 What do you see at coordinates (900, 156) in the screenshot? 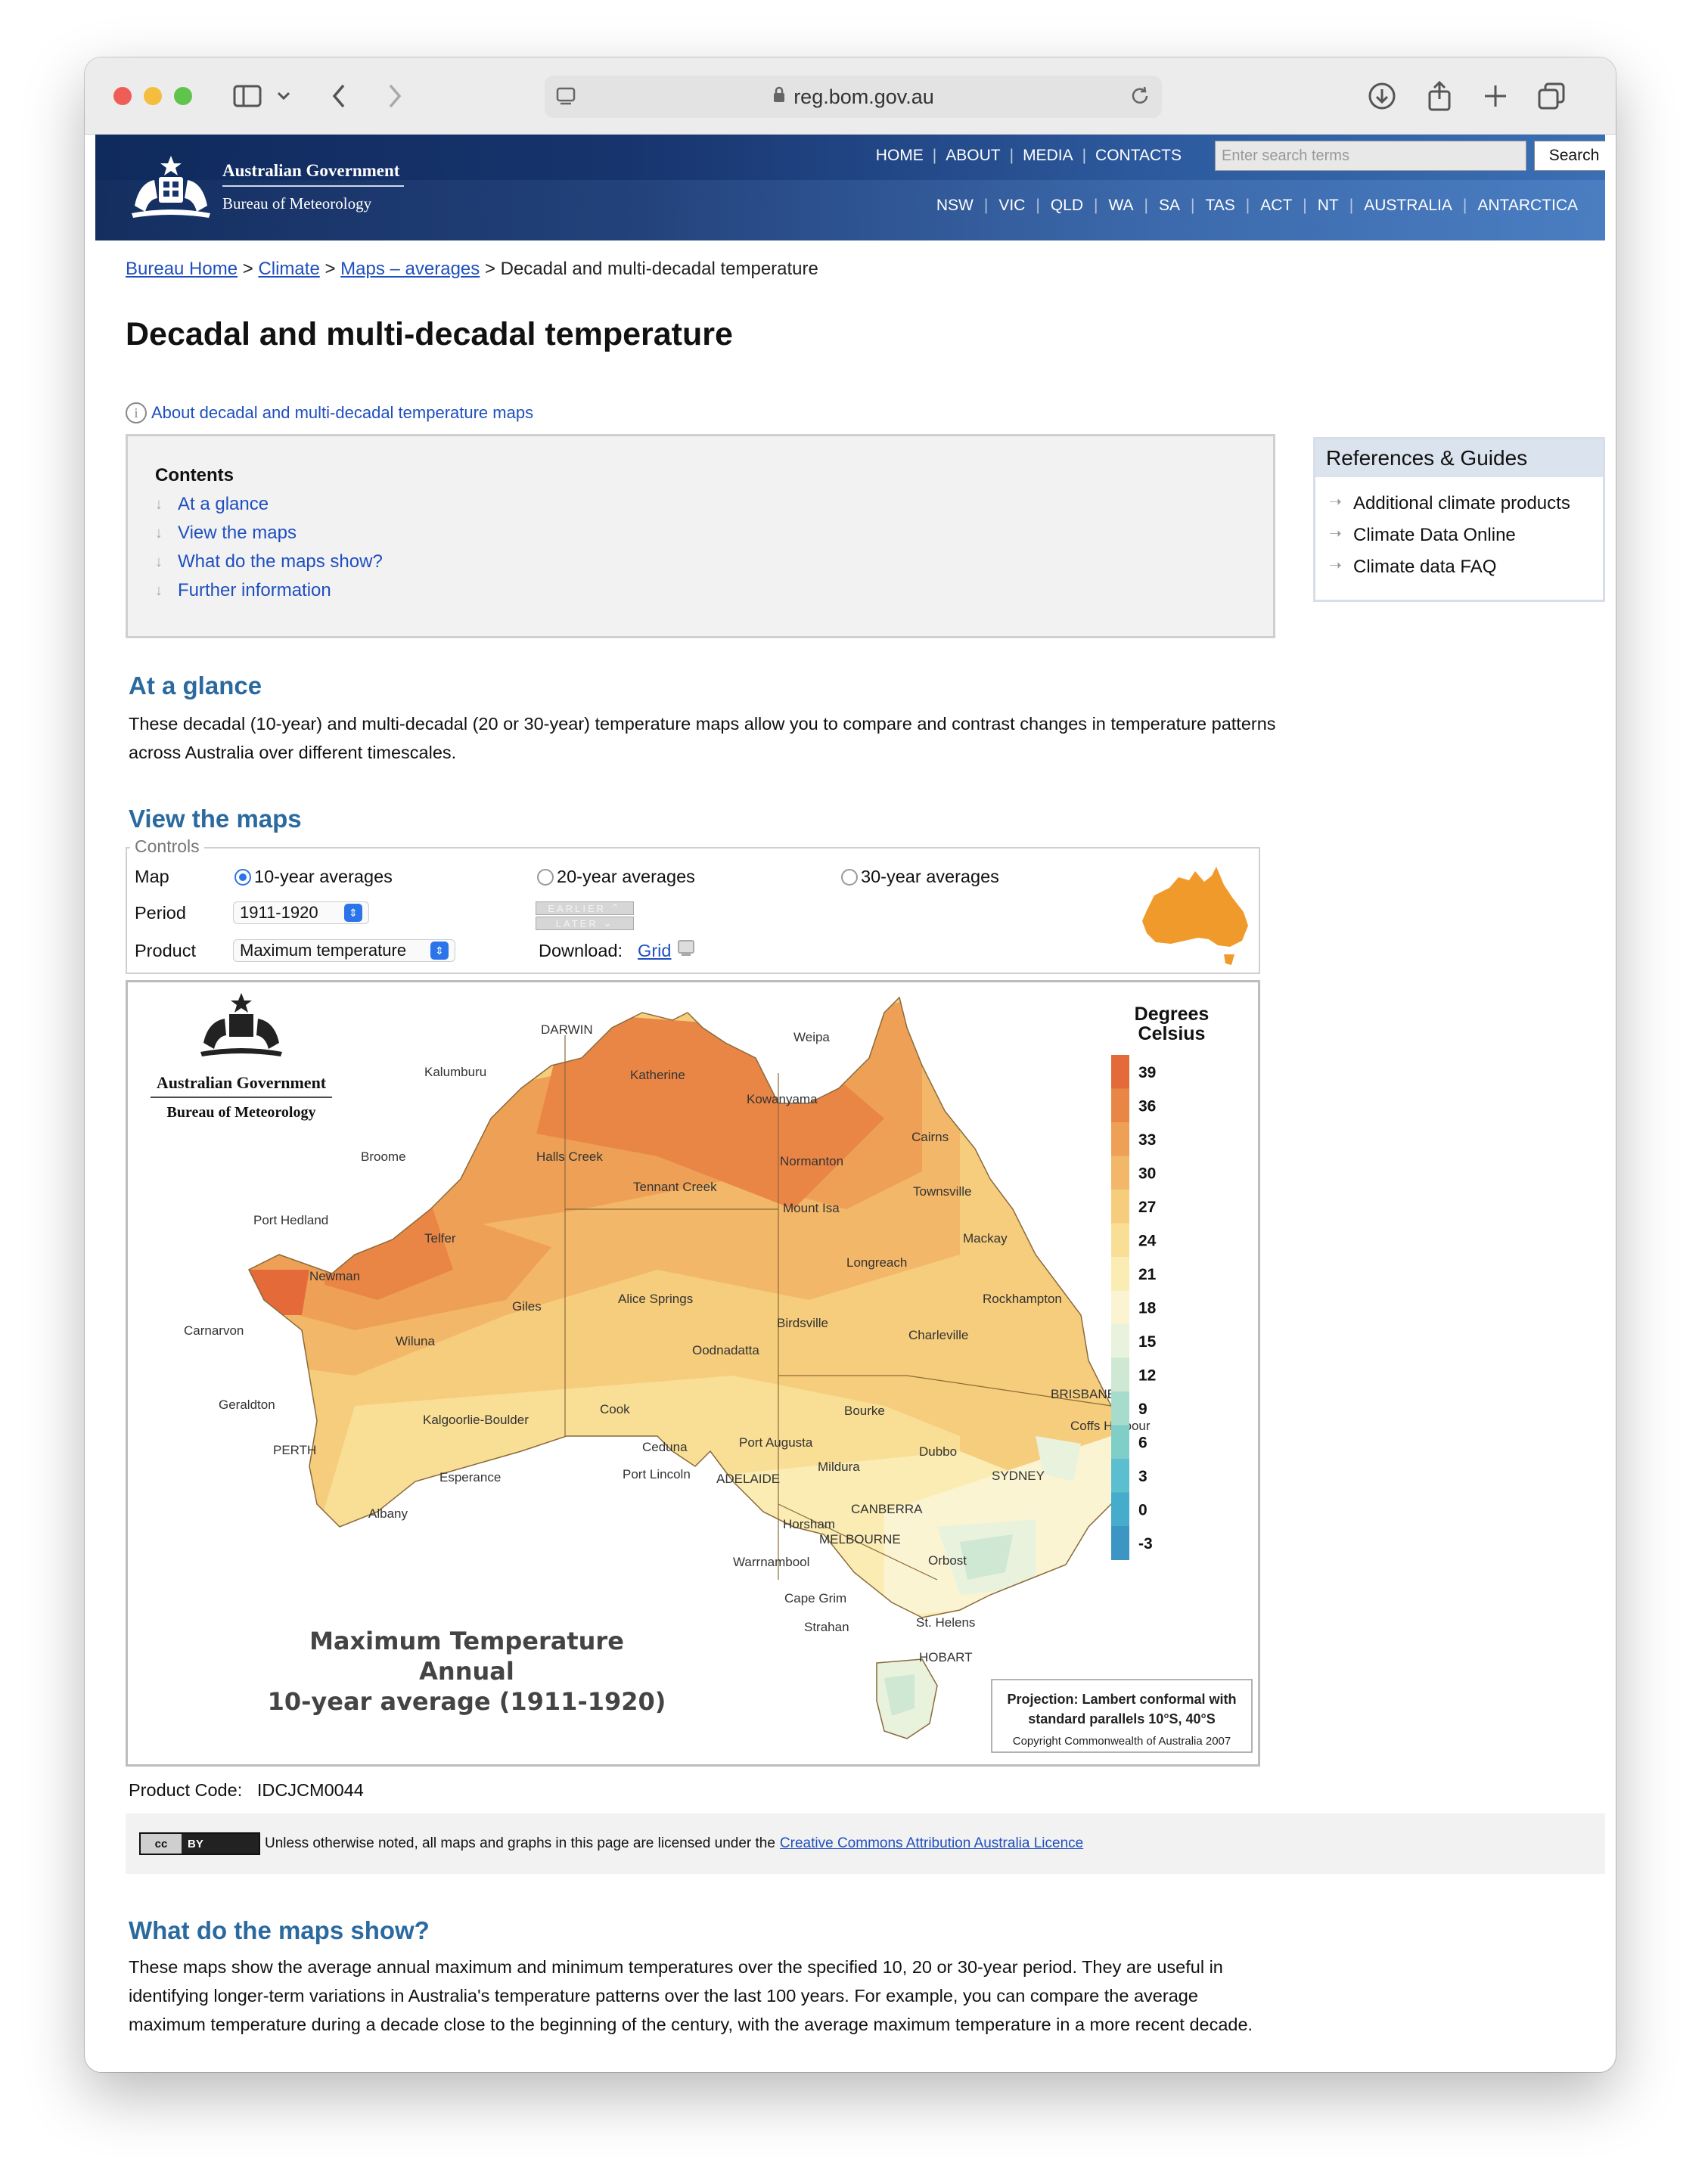
I see `nav-home: HOME` at bounding box center [900, 156].